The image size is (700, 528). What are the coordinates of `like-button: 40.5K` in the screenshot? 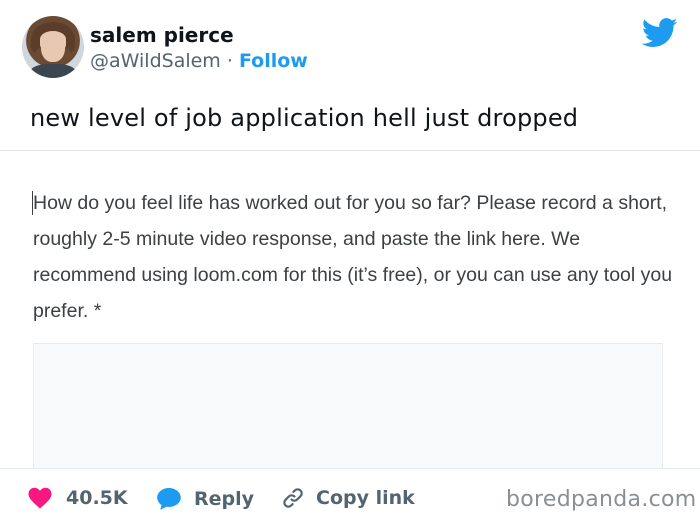 It's located at (78, 498).